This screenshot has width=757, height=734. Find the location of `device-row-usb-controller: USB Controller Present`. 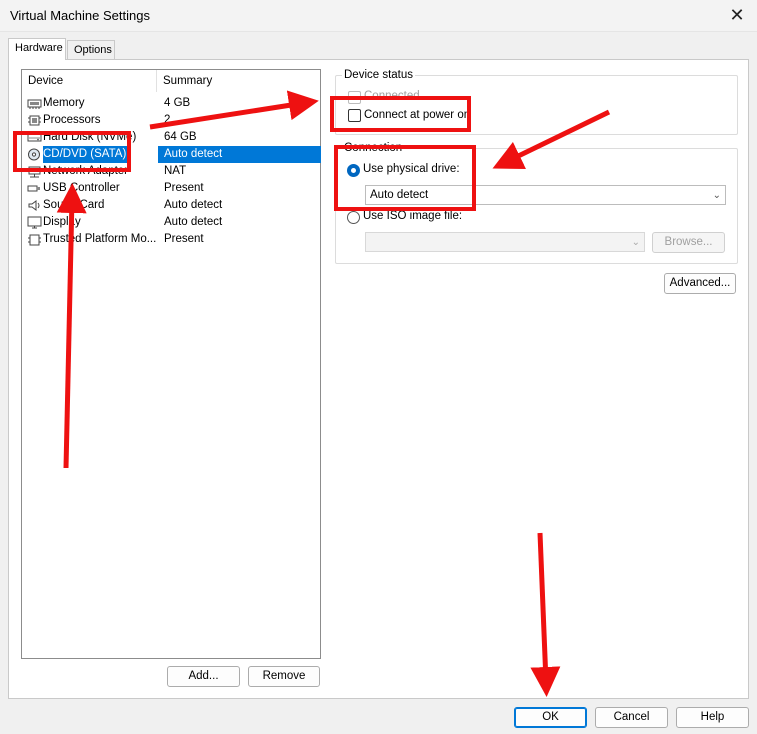

device-row-usb-controller: USB Controller Present is located at coordinates (172, 188).